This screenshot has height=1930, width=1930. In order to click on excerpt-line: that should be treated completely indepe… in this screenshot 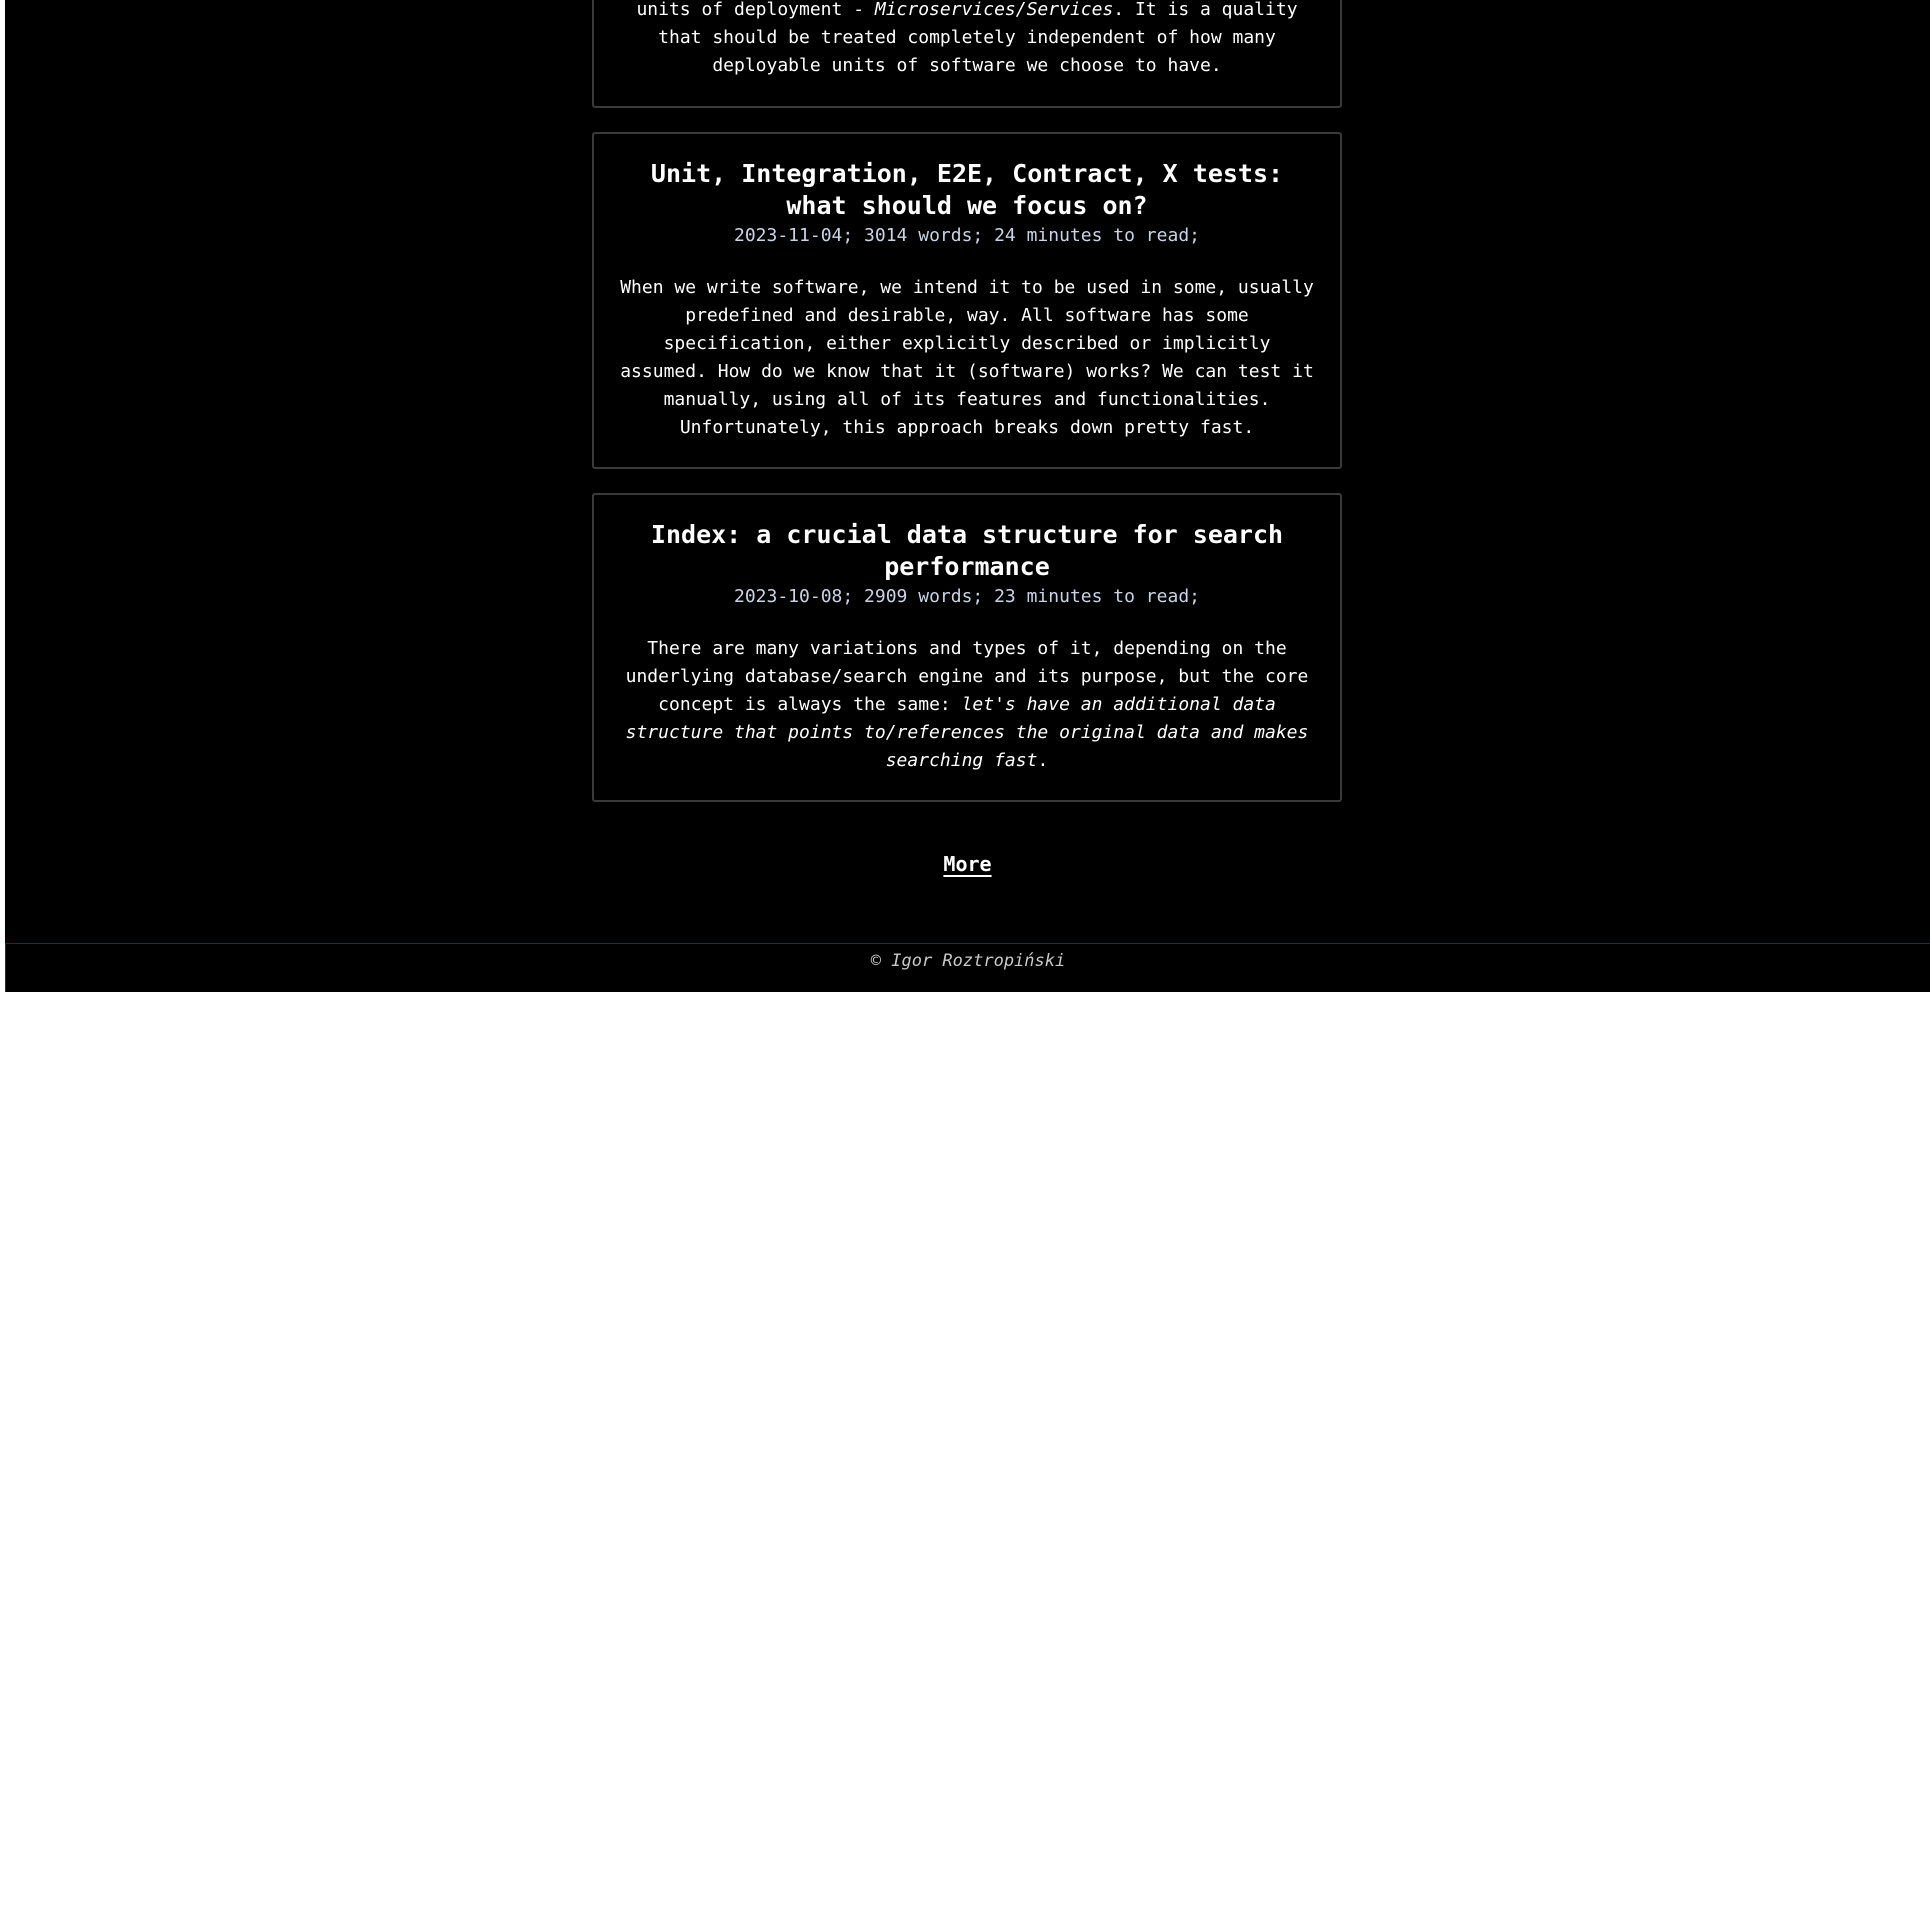, I will do `click(967, 37)`.